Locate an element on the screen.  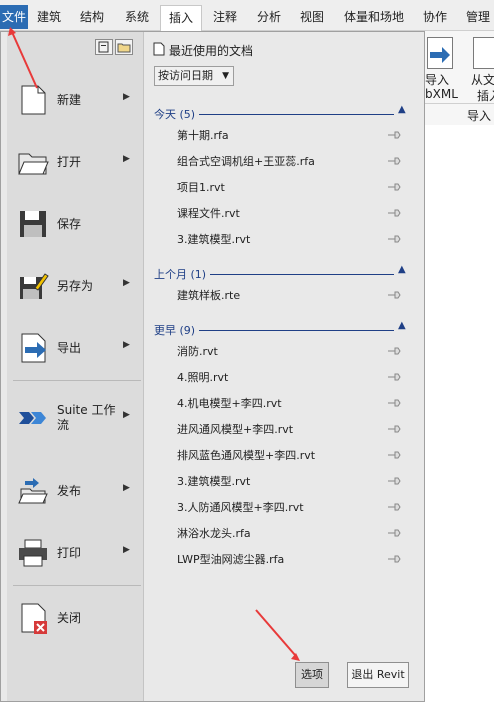
tab-analyze: 分析 is located at coordinates (269, 17).